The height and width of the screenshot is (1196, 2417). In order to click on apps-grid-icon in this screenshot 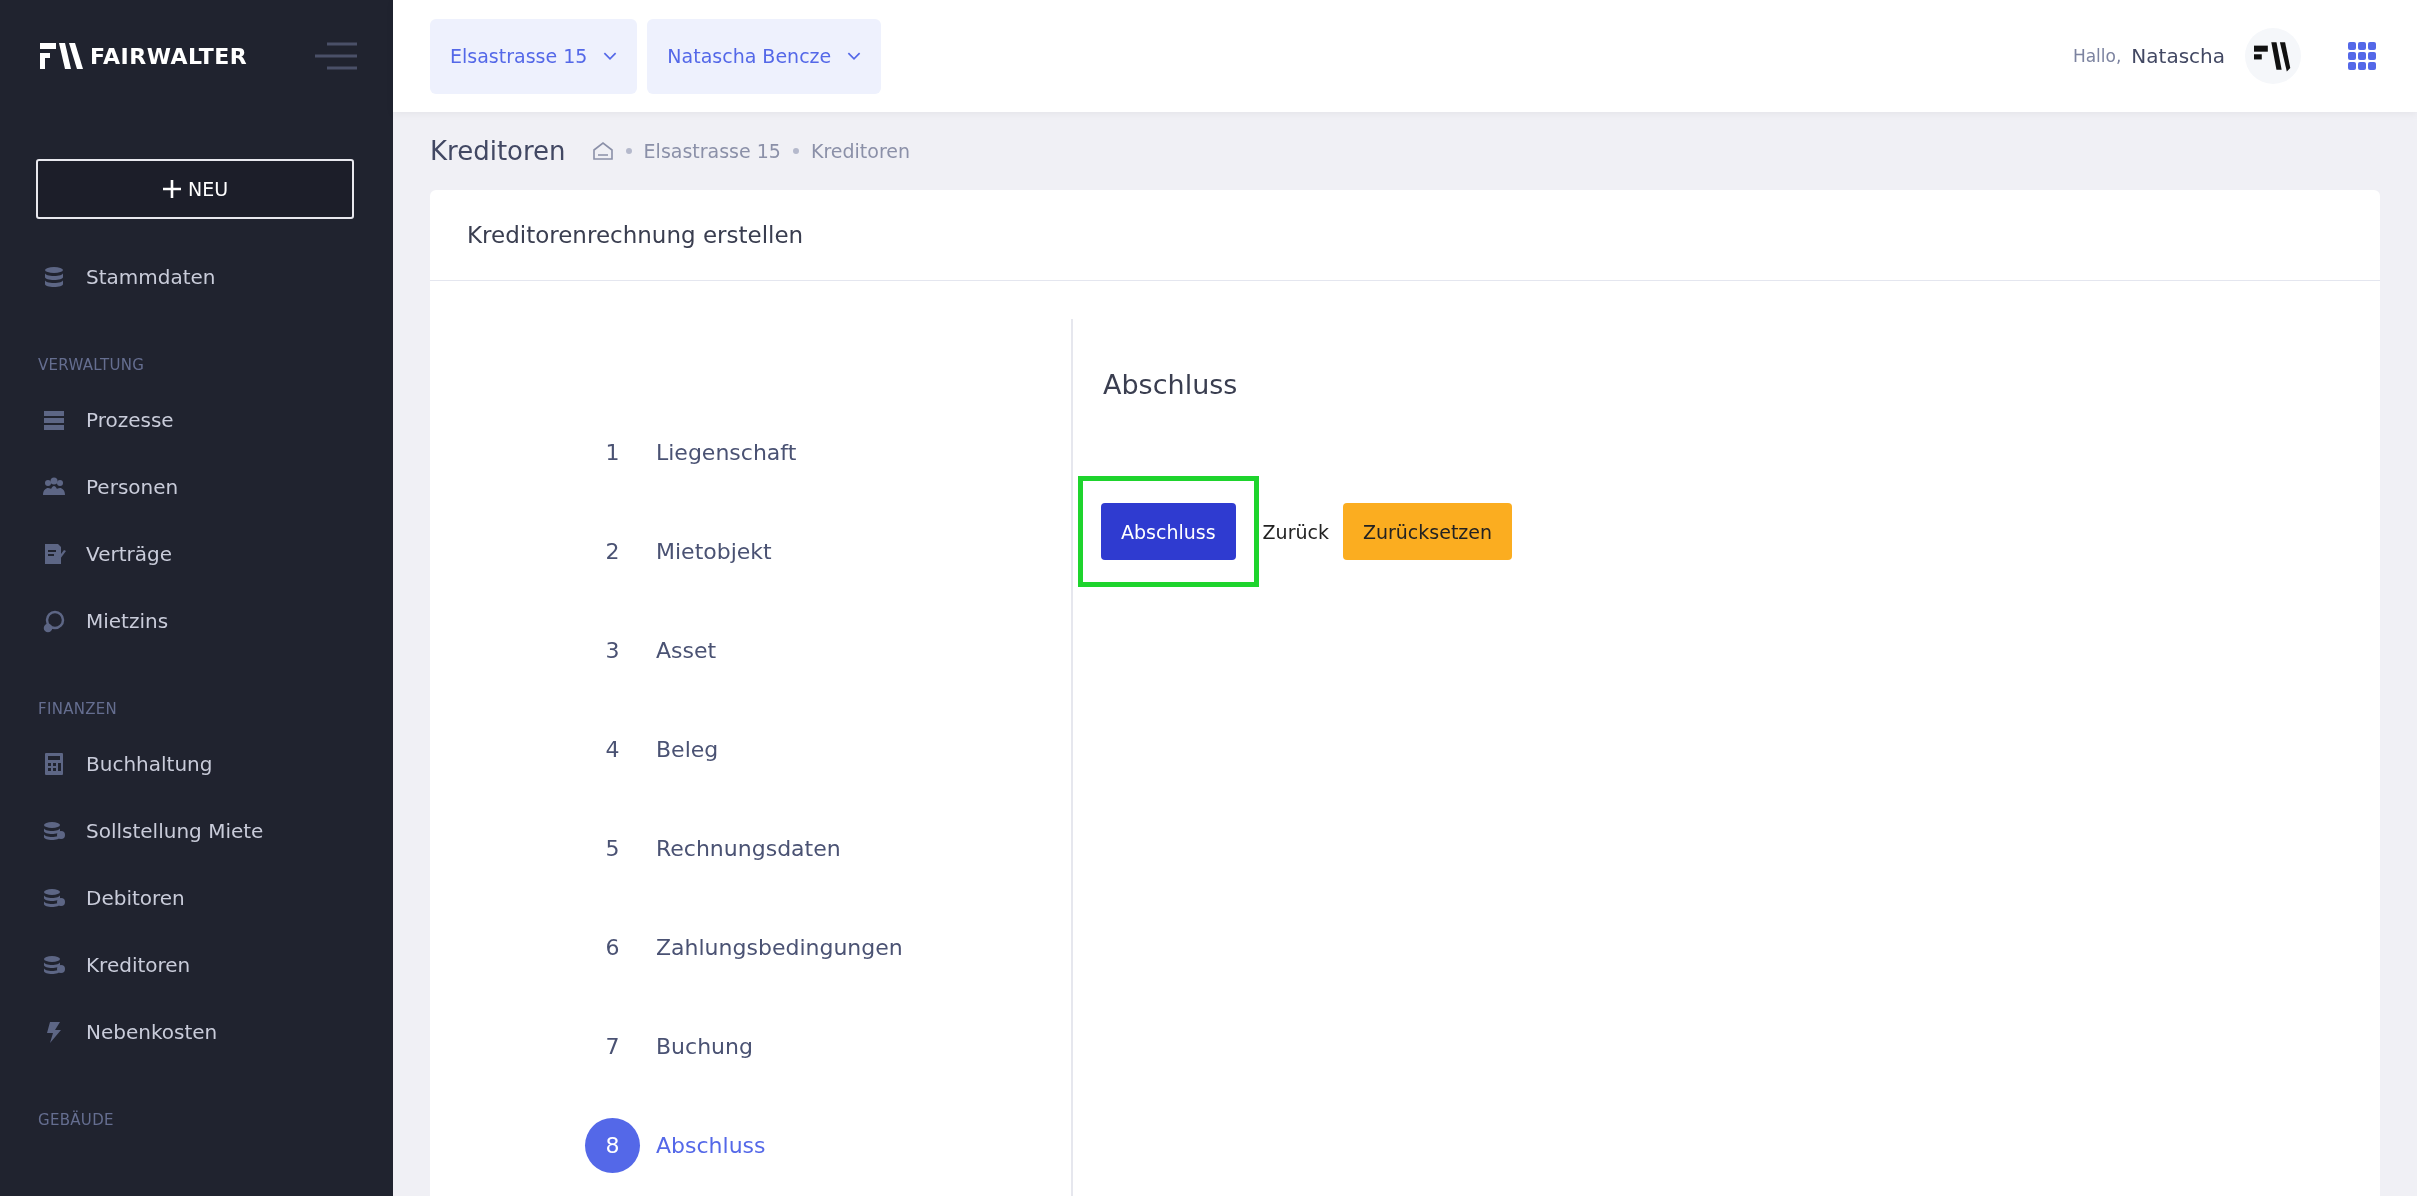, I will do `click(2362, 56)`.